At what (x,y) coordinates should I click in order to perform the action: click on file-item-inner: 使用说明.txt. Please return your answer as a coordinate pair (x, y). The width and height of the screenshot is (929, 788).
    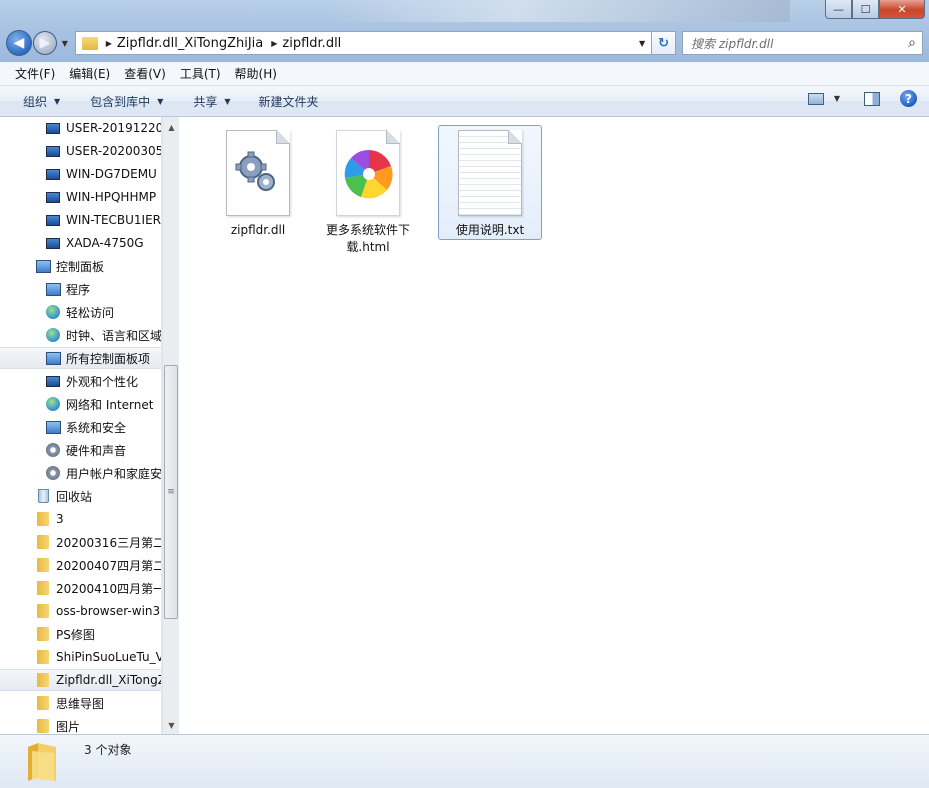
    Looking at the image, I should click on (490, 182).